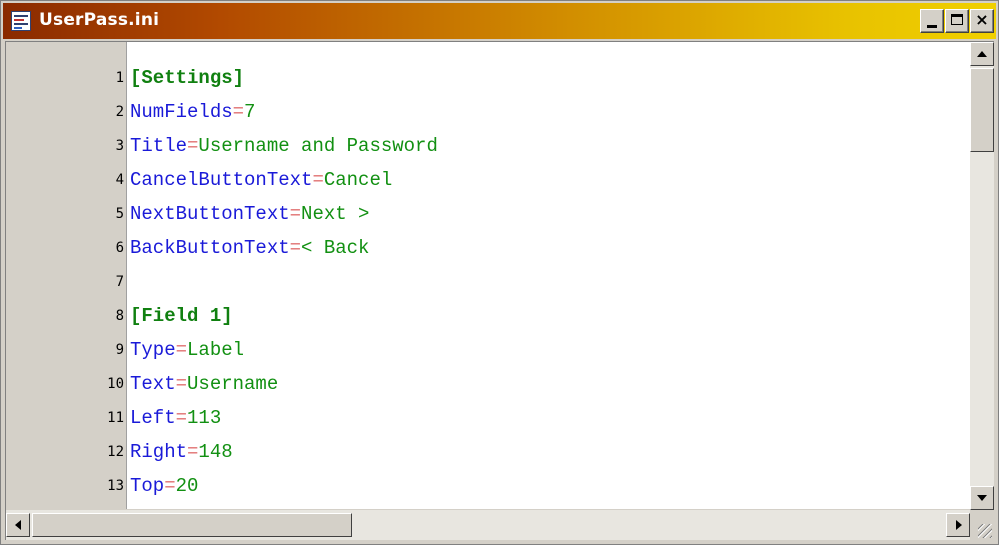 The width and height of the screenshot is (999, 545). What do you see at coordinates (216, 350) in the screenshot?
I see `ini-value: Label` at bounding box center [216, 350].